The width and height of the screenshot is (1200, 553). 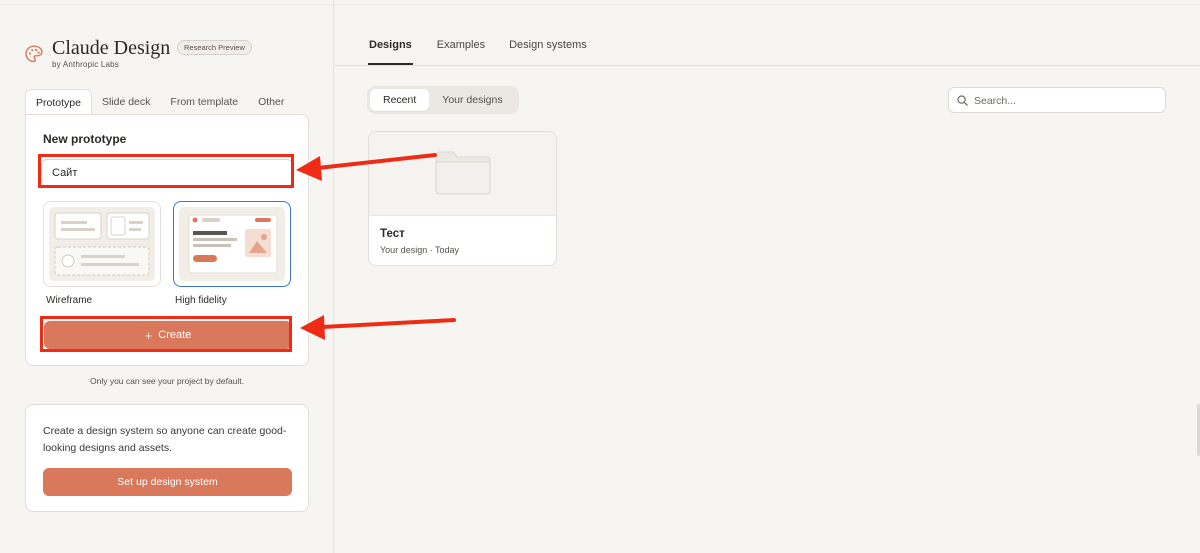 I want to click on design-filter-toggle: Recent Your designs, so click(x=443, y=100).